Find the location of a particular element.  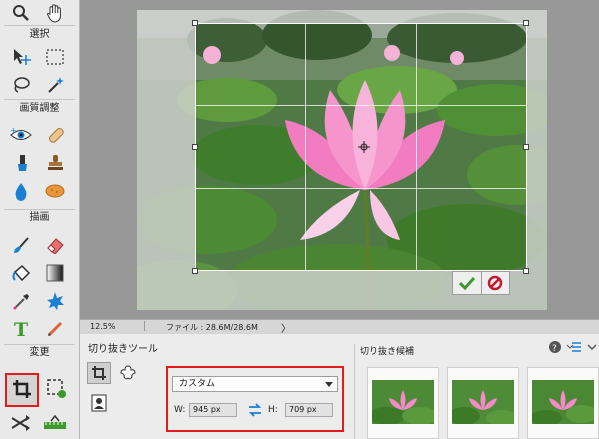

hand-icon is located at coordinates (55, 13).